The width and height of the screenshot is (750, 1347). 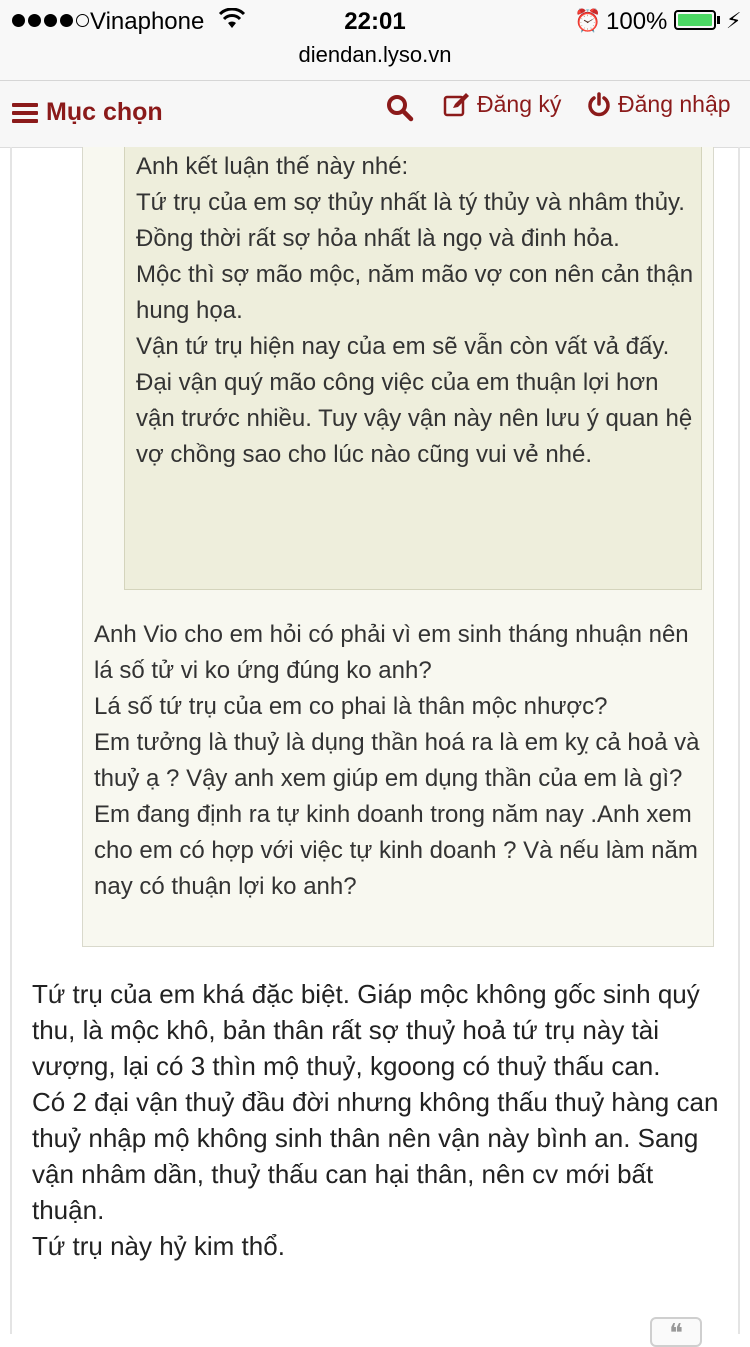 I want to click on menu-button: Mục chọn, so click(x=87, y=112).